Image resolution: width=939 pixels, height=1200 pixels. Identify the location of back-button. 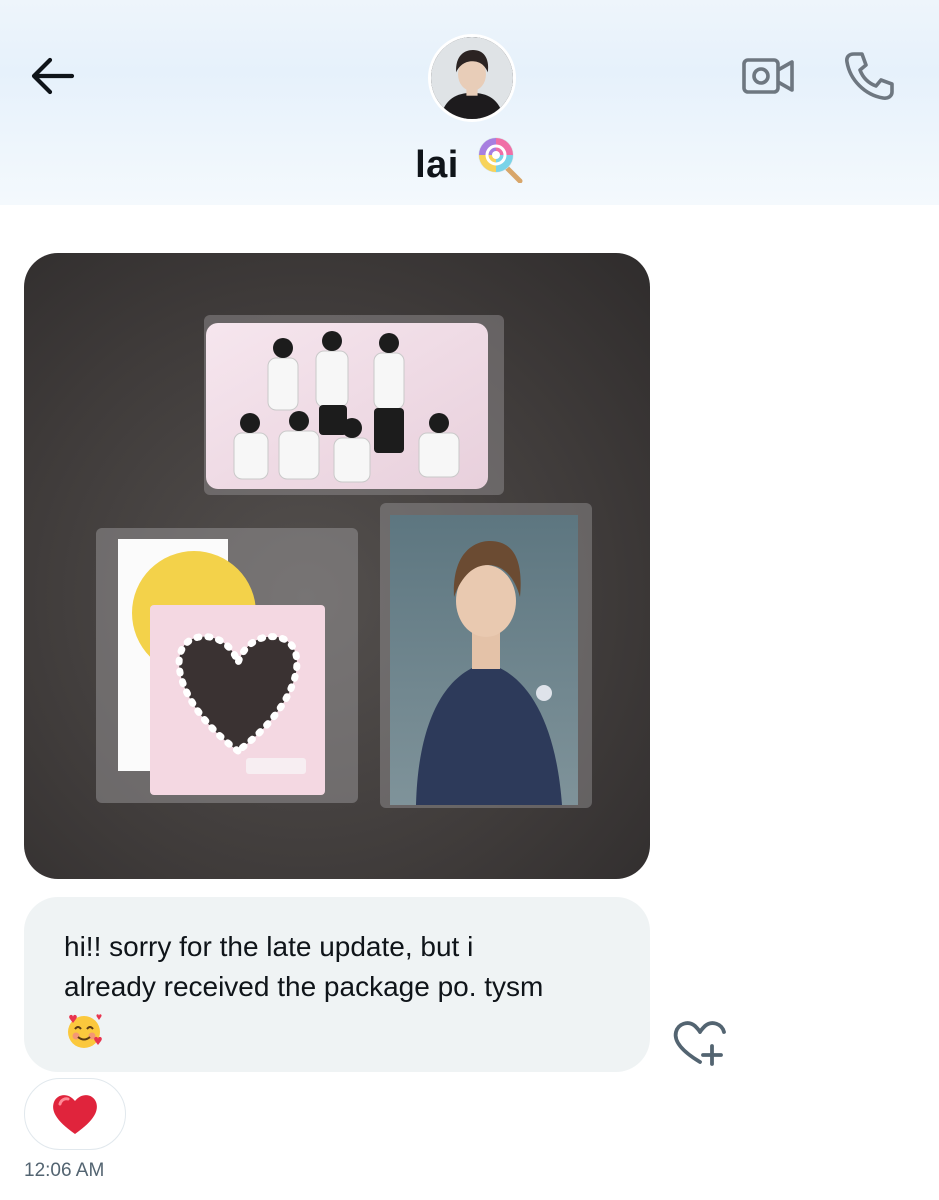
(52, 76).